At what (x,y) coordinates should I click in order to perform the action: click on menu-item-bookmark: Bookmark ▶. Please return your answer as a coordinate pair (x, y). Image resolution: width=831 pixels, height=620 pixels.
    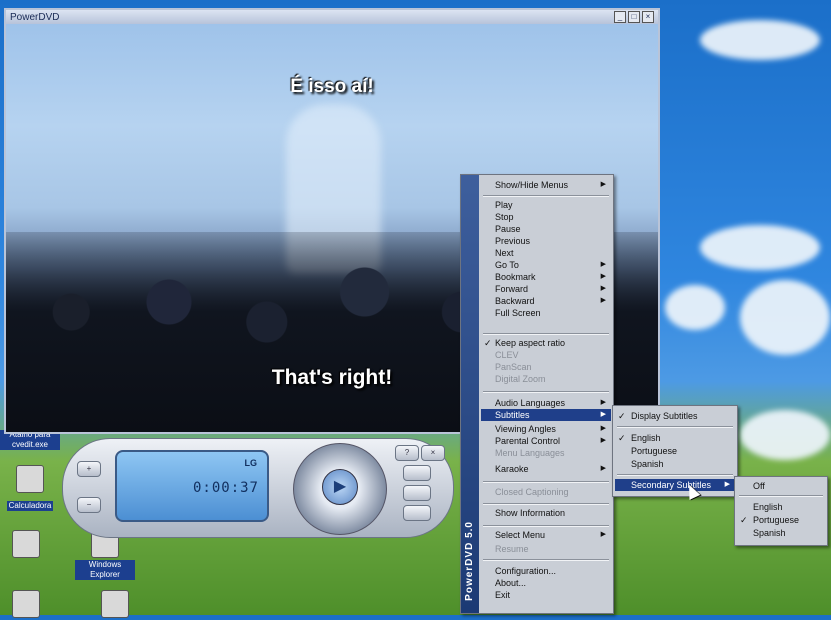
    Looking at the image, I should click on (546, 277).